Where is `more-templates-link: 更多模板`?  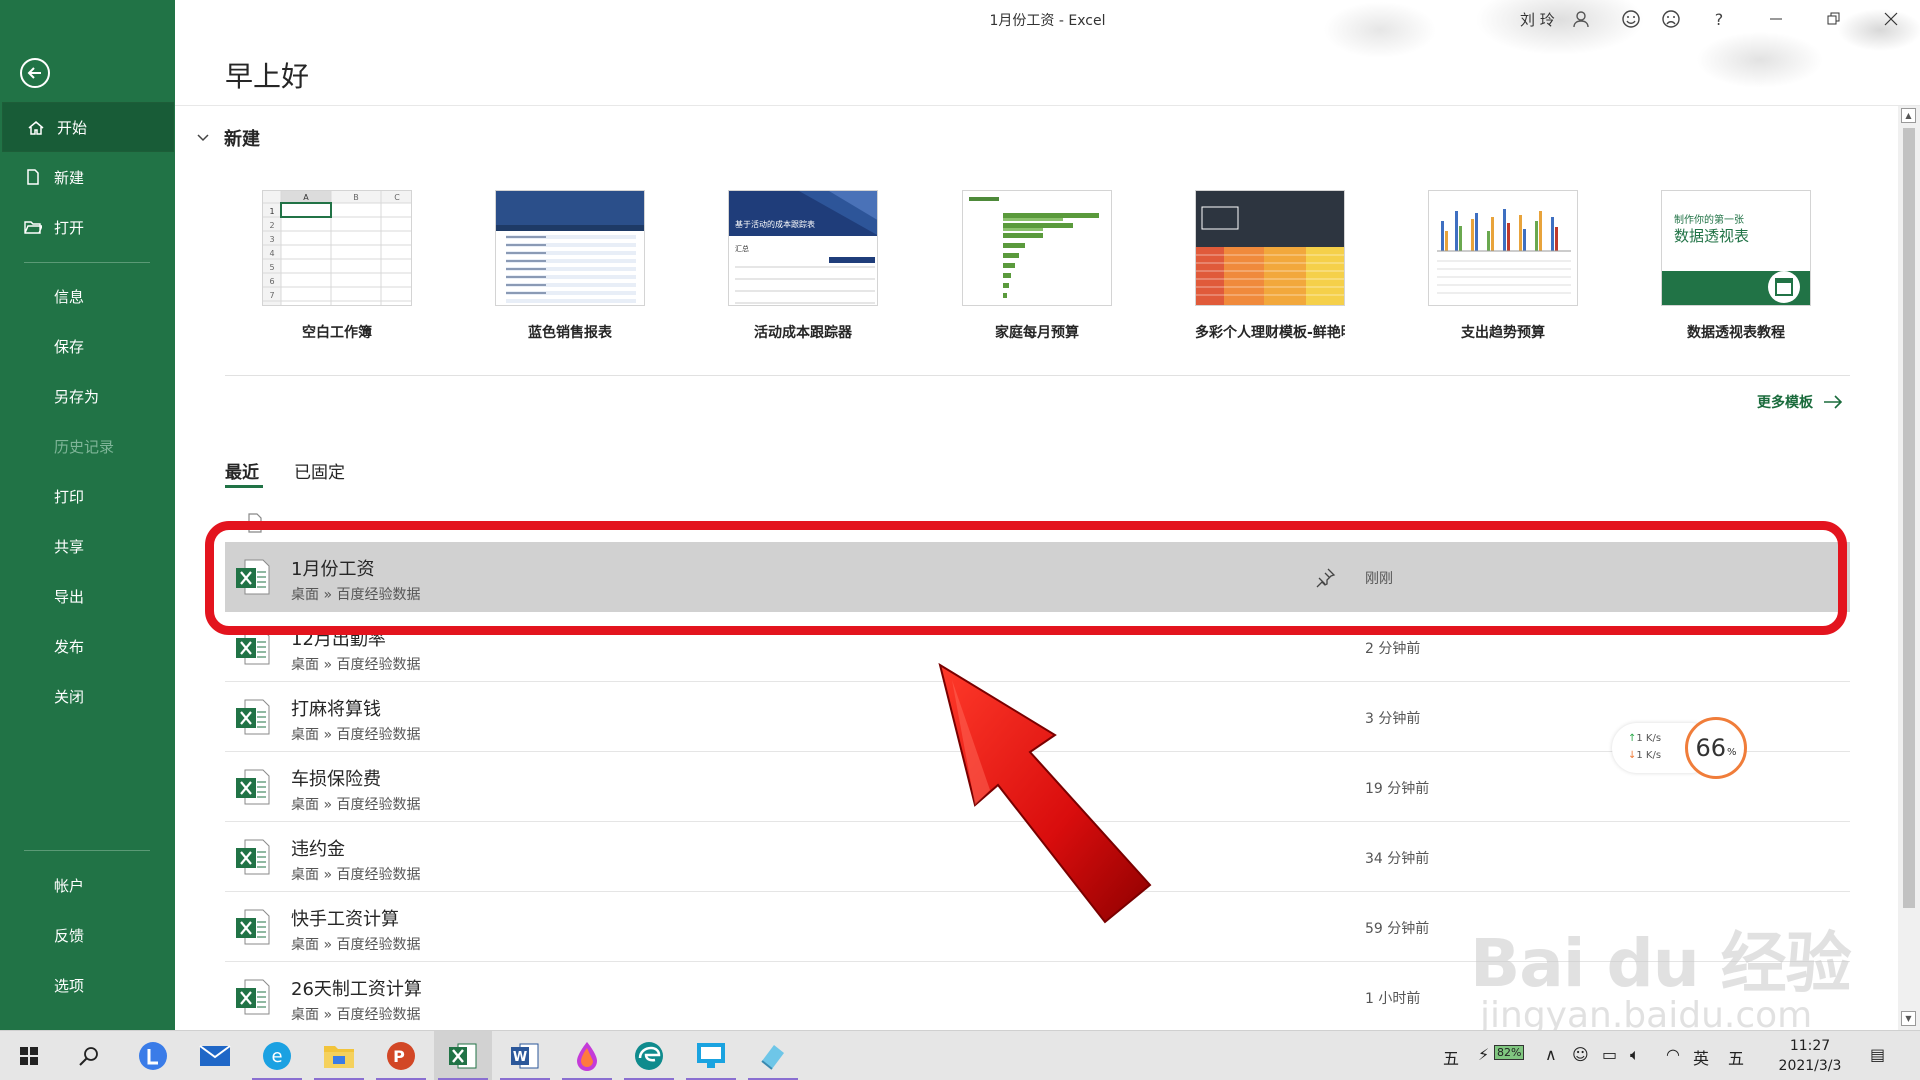 more-templates-link: 更多模板 is located at coordinates (1800, 402).